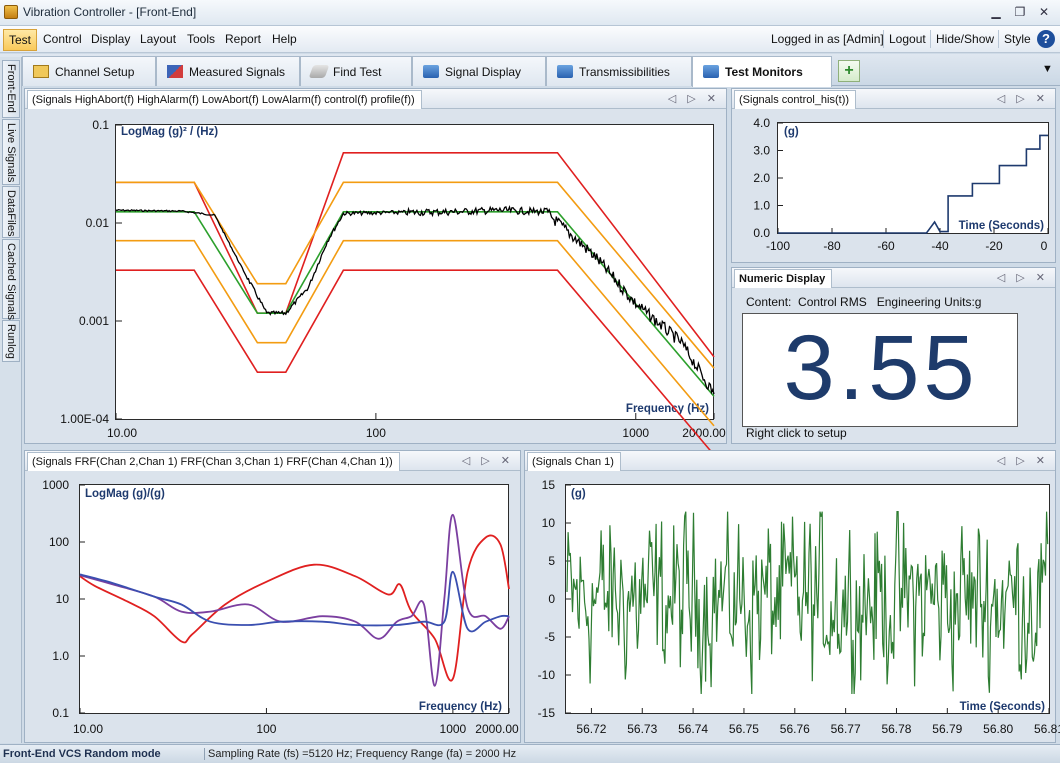 This screenshot has width=1060, height=763. What do you see at coordinates (431, 71) in the screenshot?
I see `signal-display-icon` at bounding box center [431, 71].